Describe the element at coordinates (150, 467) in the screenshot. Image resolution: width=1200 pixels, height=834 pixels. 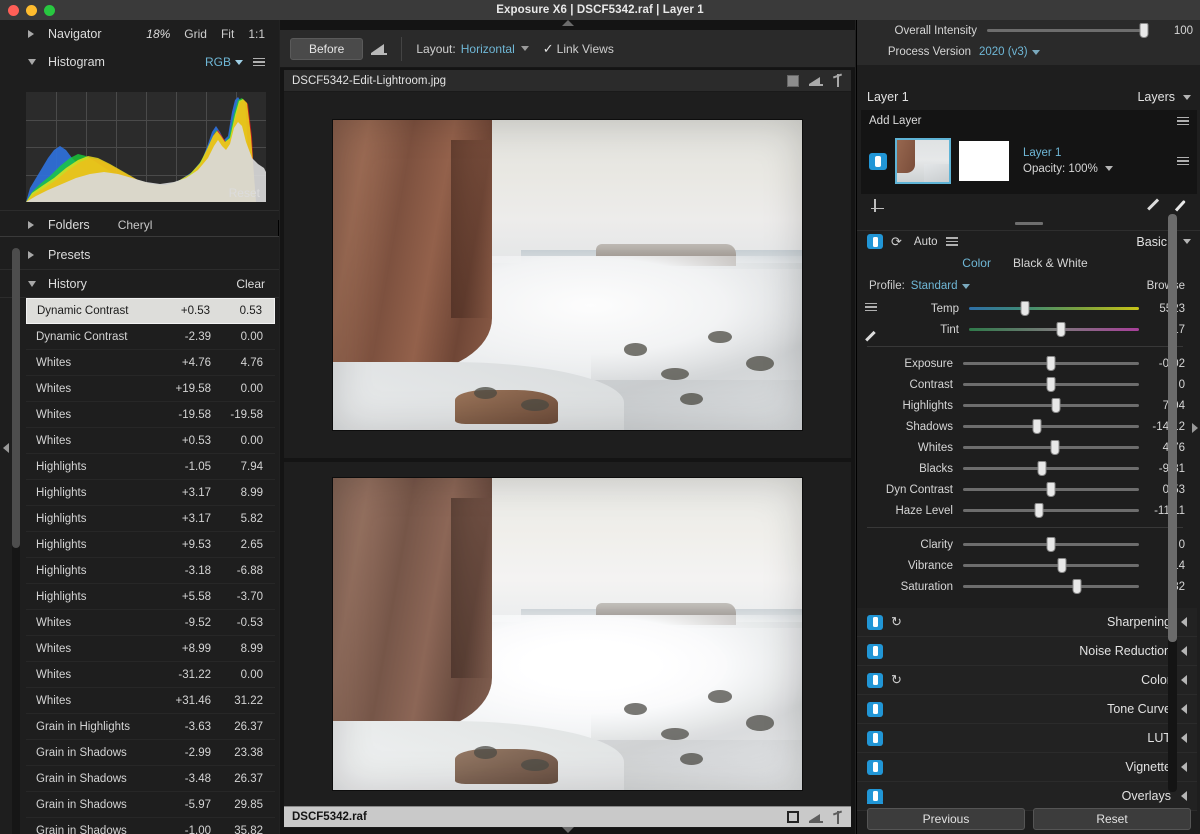
I see `history-item: Highlights -1.05 7.94` at that location.